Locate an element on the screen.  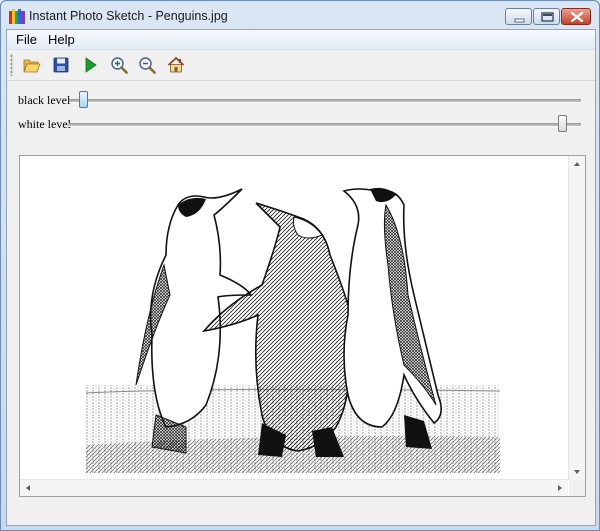
maximize-button is located at coordinates (546, 16).